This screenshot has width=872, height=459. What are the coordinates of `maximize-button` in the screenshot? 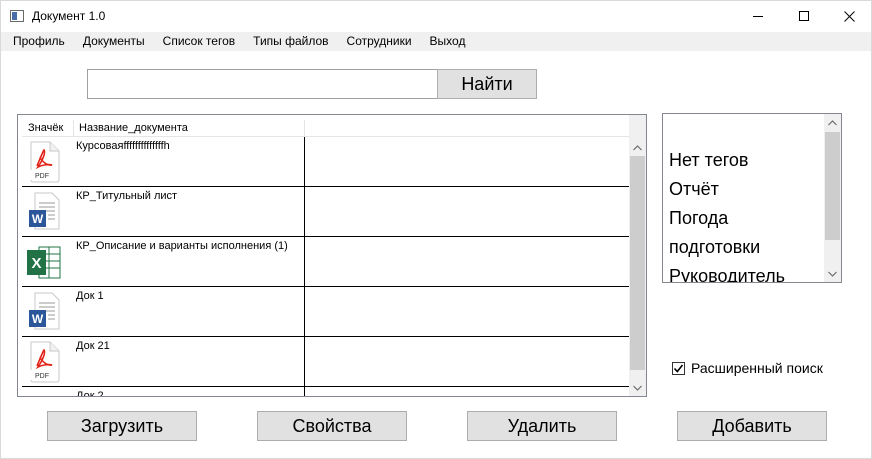 It's located at (804, 16).